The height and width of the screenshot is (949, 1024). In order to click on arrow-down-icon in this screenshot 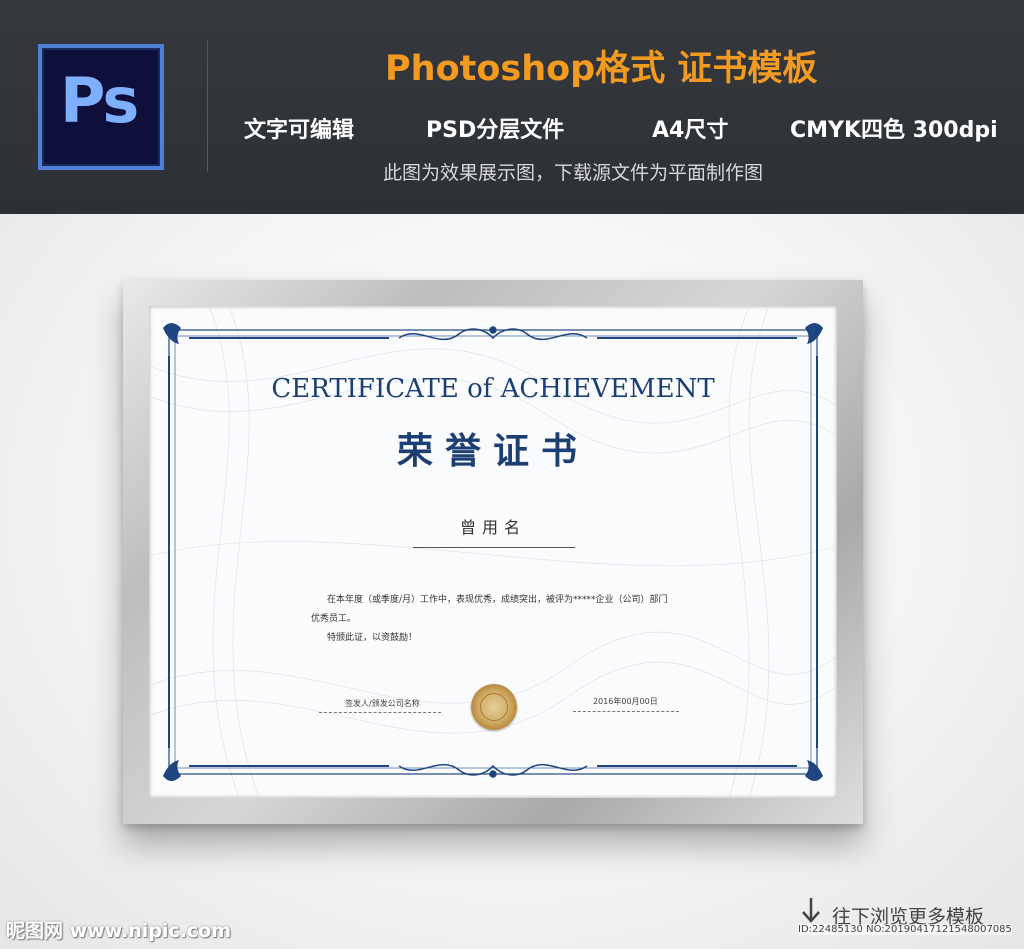, I will do `click(811, 910)`.